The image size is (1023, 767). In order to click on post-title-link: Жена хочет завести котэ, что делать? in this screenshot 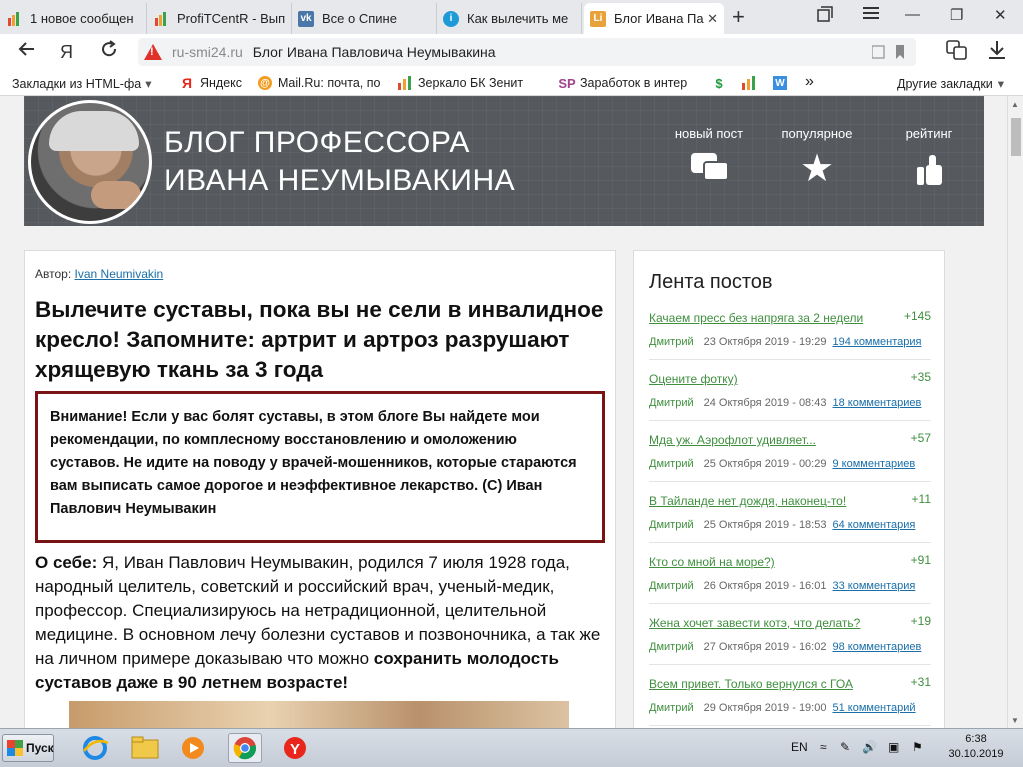, I will do `click(754, 623)`.